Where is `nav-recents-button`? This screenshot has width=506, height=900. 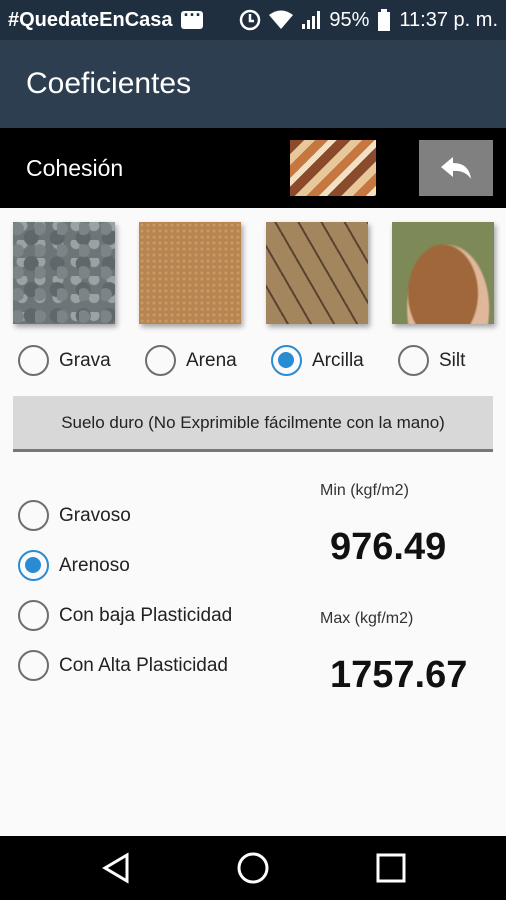
nav-recents-button is located at coordinates (391, 868).